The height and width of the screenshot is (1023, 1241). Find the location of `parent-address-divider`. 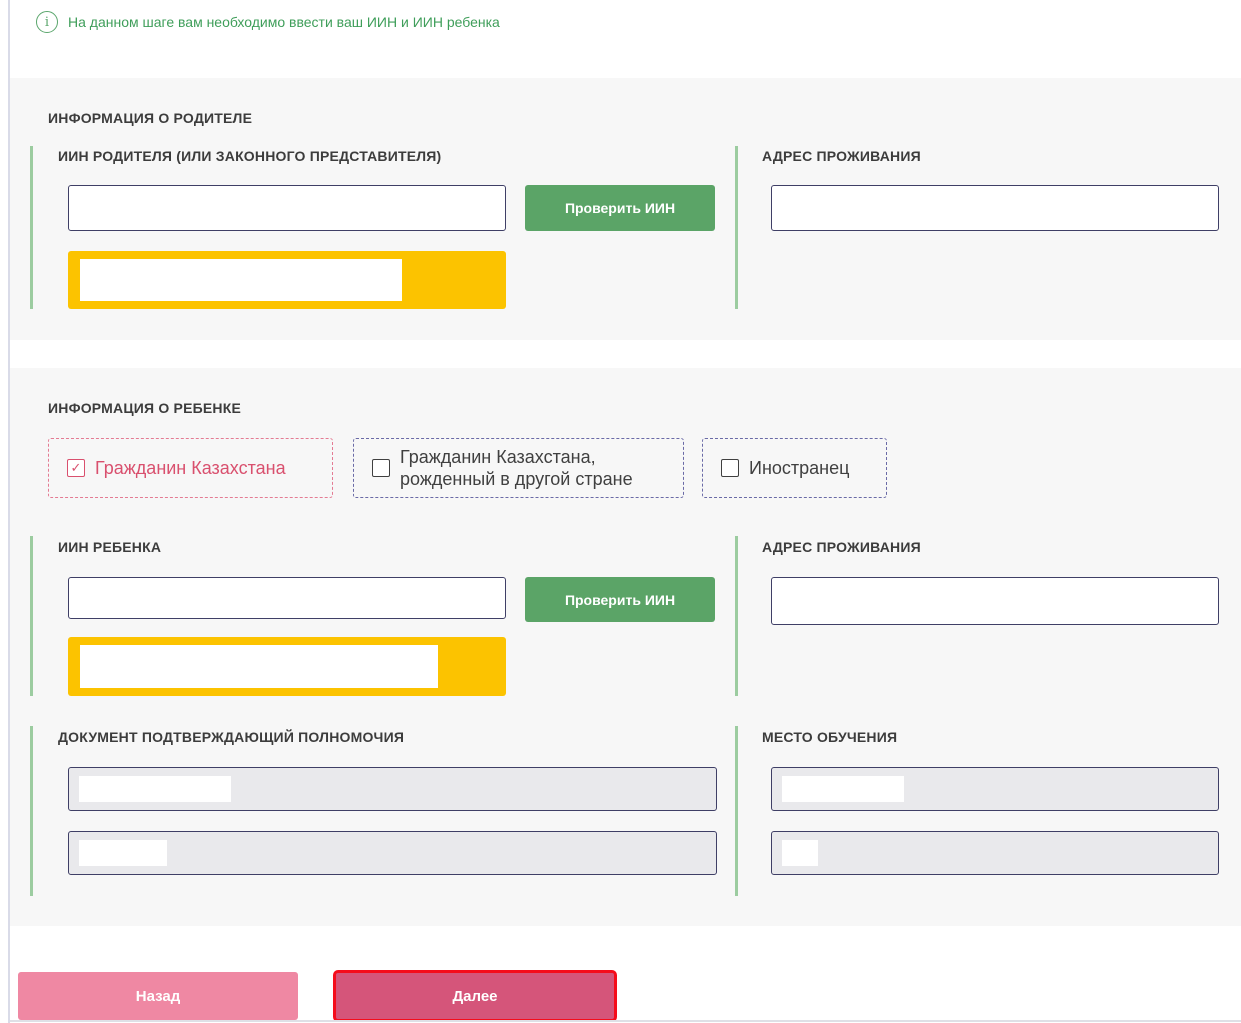

parent-address-divider is located at coordinates (736, 227).